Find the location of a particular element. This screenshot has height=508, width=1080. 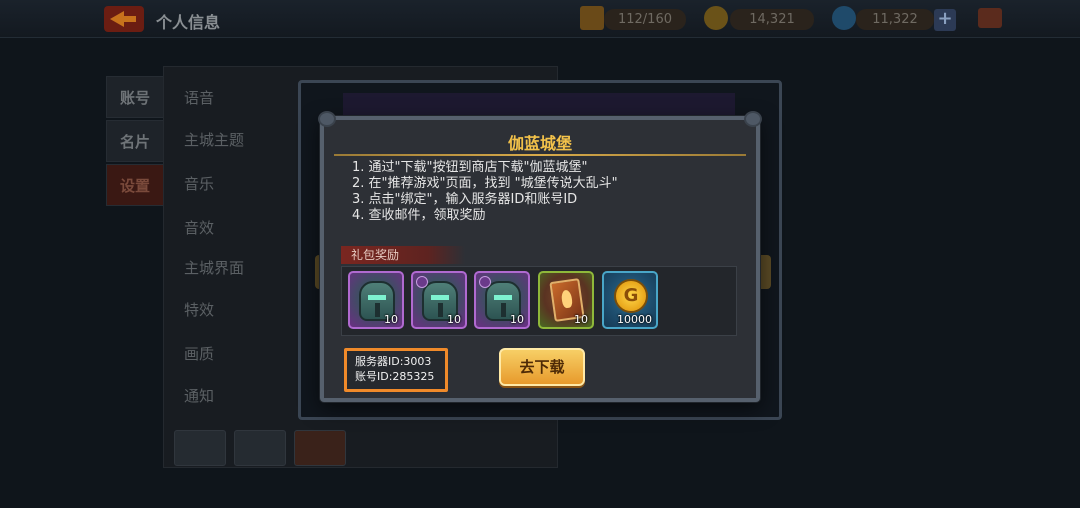

gem-icon is located at coordinates (844, 18).